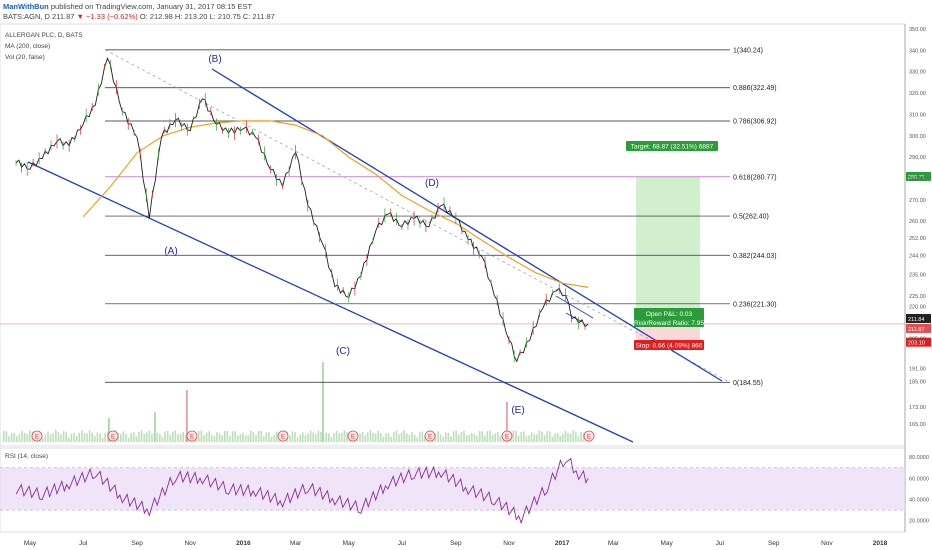 The height and width of the screenshot is (550, 932). I want to click on x-tick-label: 2016, so click(243, 543).